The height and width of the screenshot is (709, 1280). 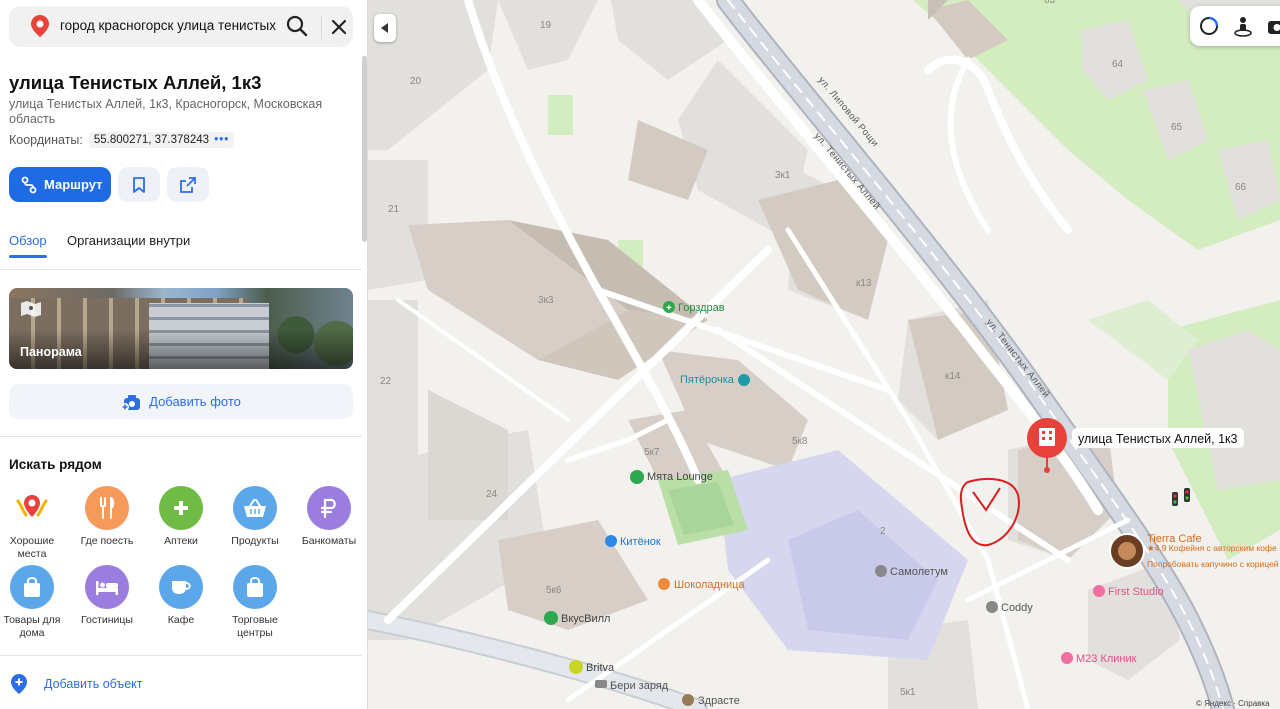 I want to click on nearby-label: Товары для дома, so click(x=32, y=626).